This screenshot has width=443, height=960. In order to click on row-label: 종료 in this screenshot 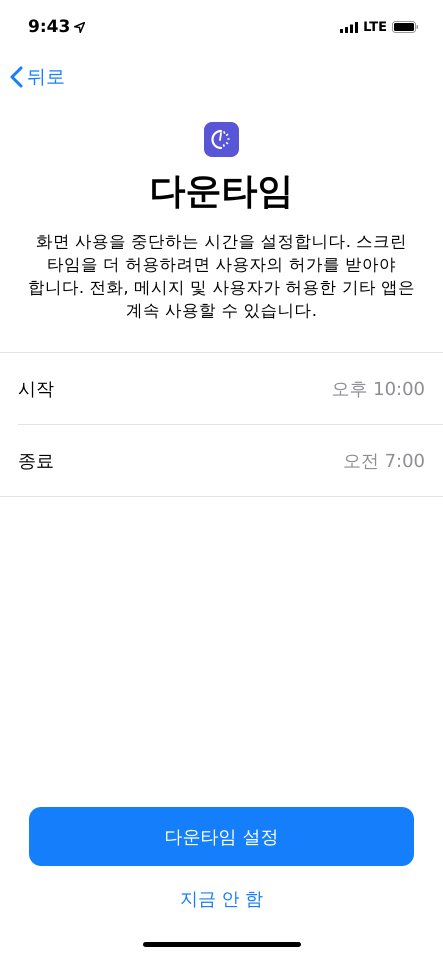, I will do `click(36, 461)`.